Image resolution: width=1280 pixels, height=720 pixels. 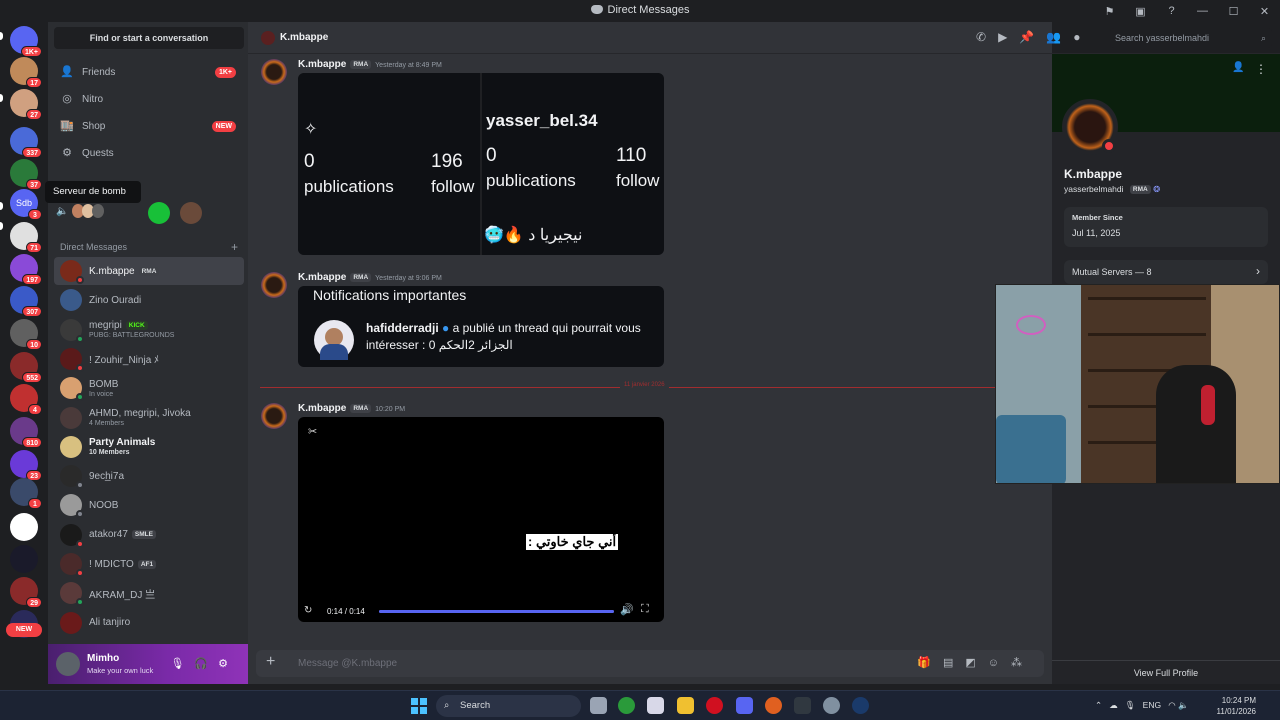 What do you see at coordinates (234, 247) in the screenshot?
I see `create-dm-icon: +` at bounding box center [234, 247].